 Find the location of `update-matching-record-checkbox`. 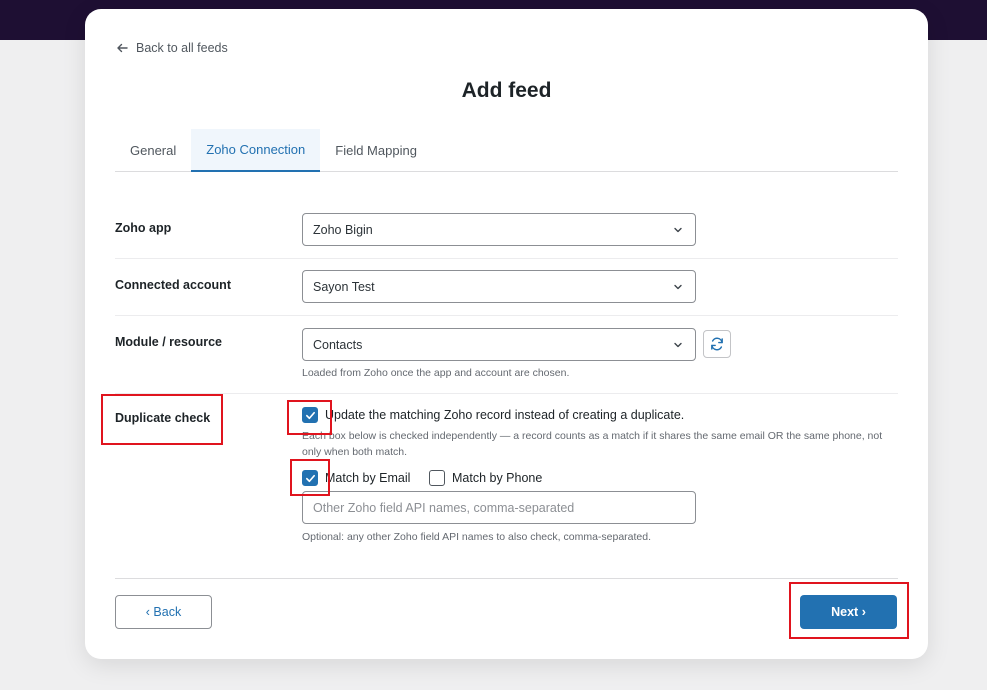

update-matching-record-checkbox is located at coordinates (310, 415).